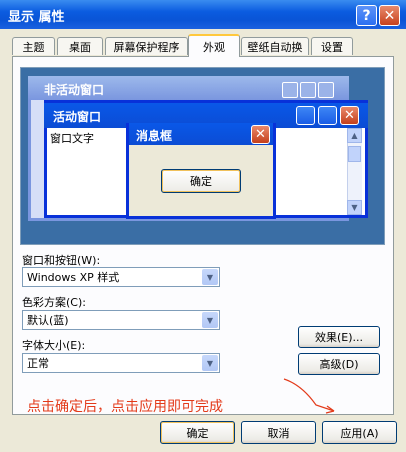 The height and width of the screenshot is (452, 406). What do you see at coordinates (73, 277) in the screenshot?
I see `windows-buttons-value: Windows XP 样式` at bounding box center [73, 277].